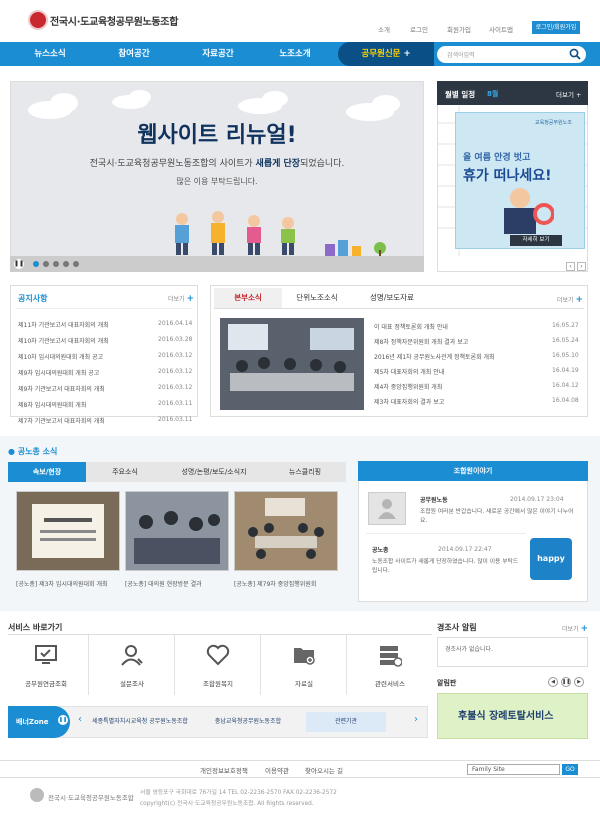 The image size is (600, 821). I want to click on popup-line1: 올 여름 안경 벗고, so click(497, 158).